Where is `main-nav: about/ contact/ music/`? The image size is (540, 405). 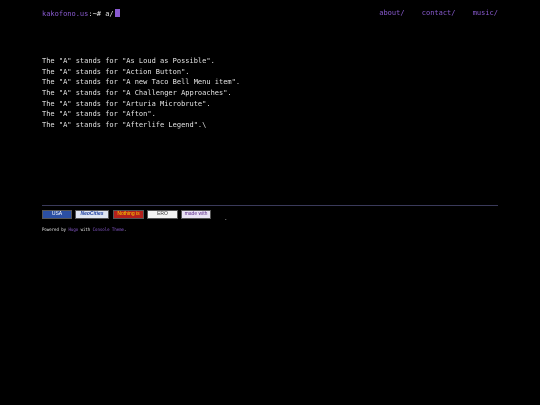 main-nav: about/ contact/ music/ is located at coordinates (432, 13).